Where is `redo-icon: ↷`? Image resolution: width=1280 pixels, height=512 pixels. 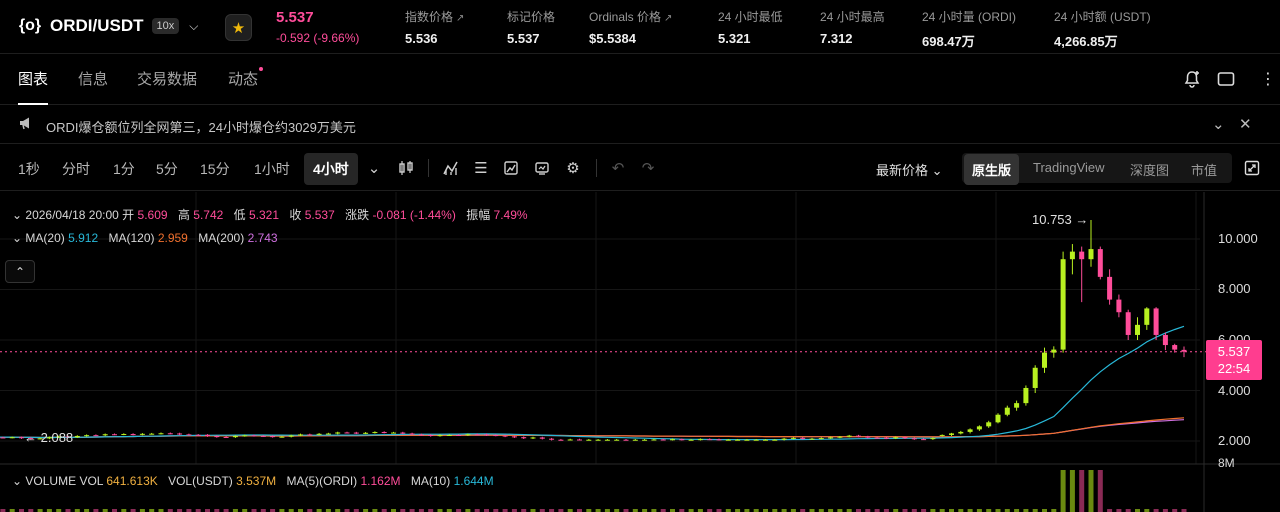
redo-icon: ↷ is located at coordinates (648, 168).